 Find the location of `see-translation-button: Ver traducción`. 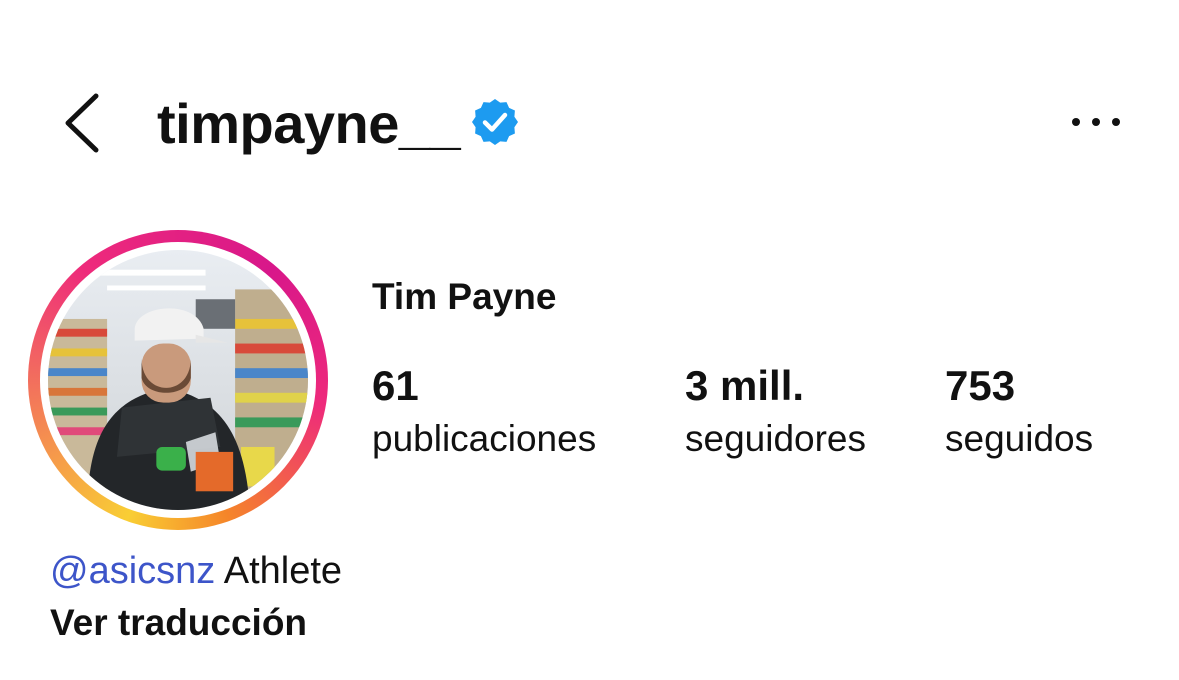

see-translation-button: Ver traducción is located at coordinates (178, 623).